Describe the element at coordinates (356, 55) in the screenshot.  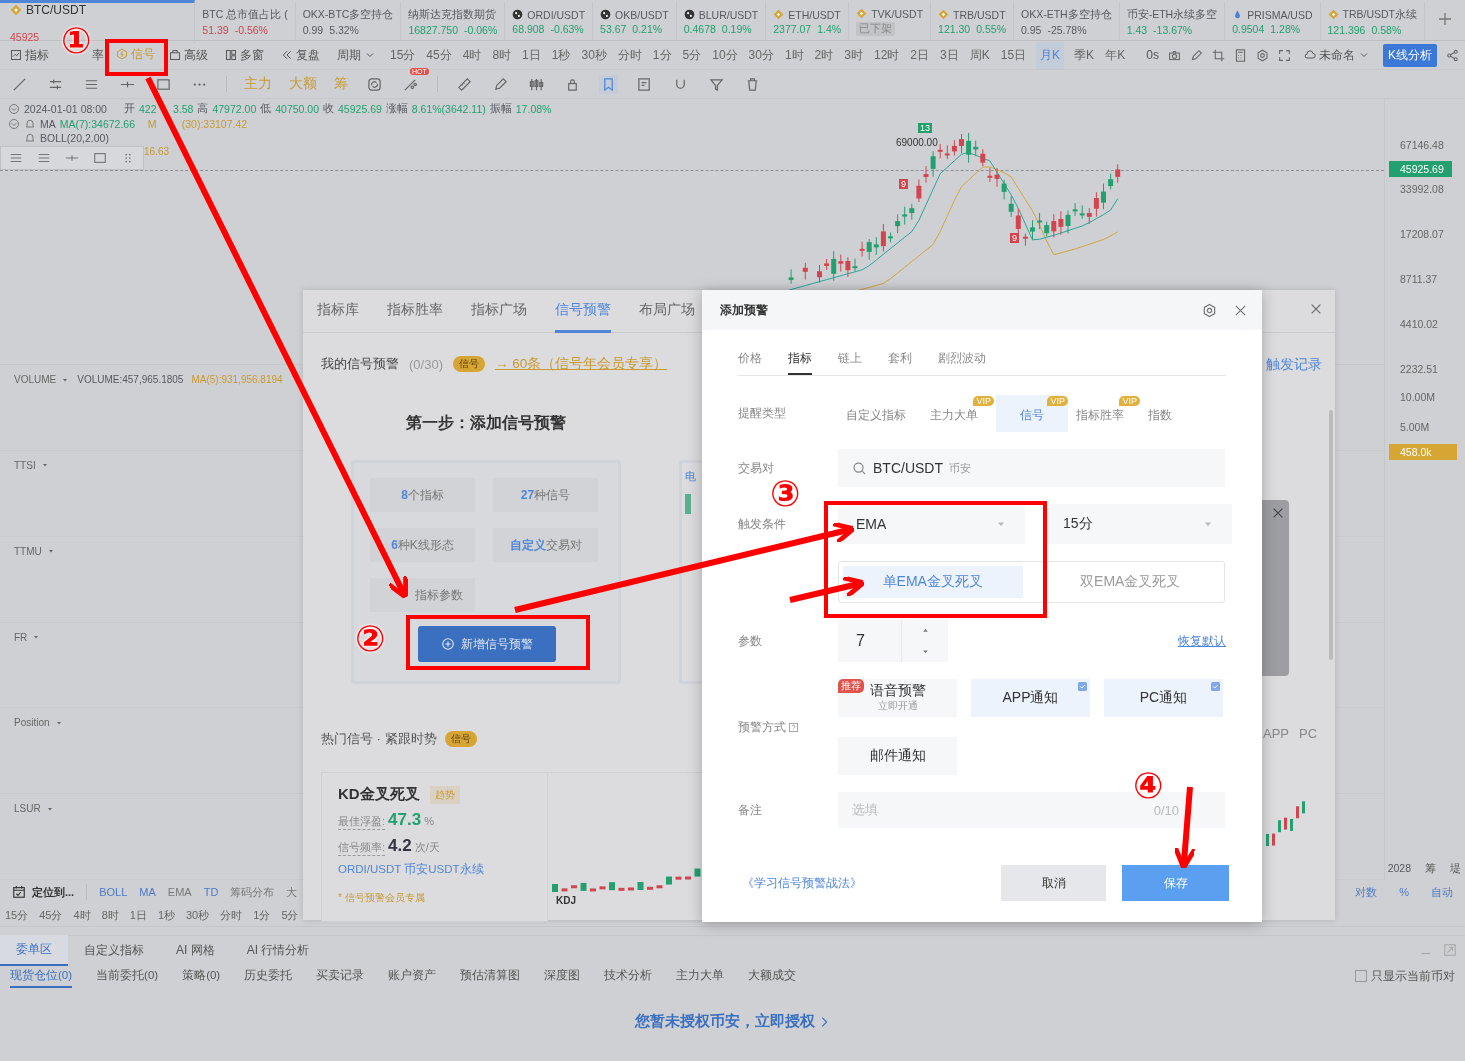
I see `toolbar-button: 周期` at that location.